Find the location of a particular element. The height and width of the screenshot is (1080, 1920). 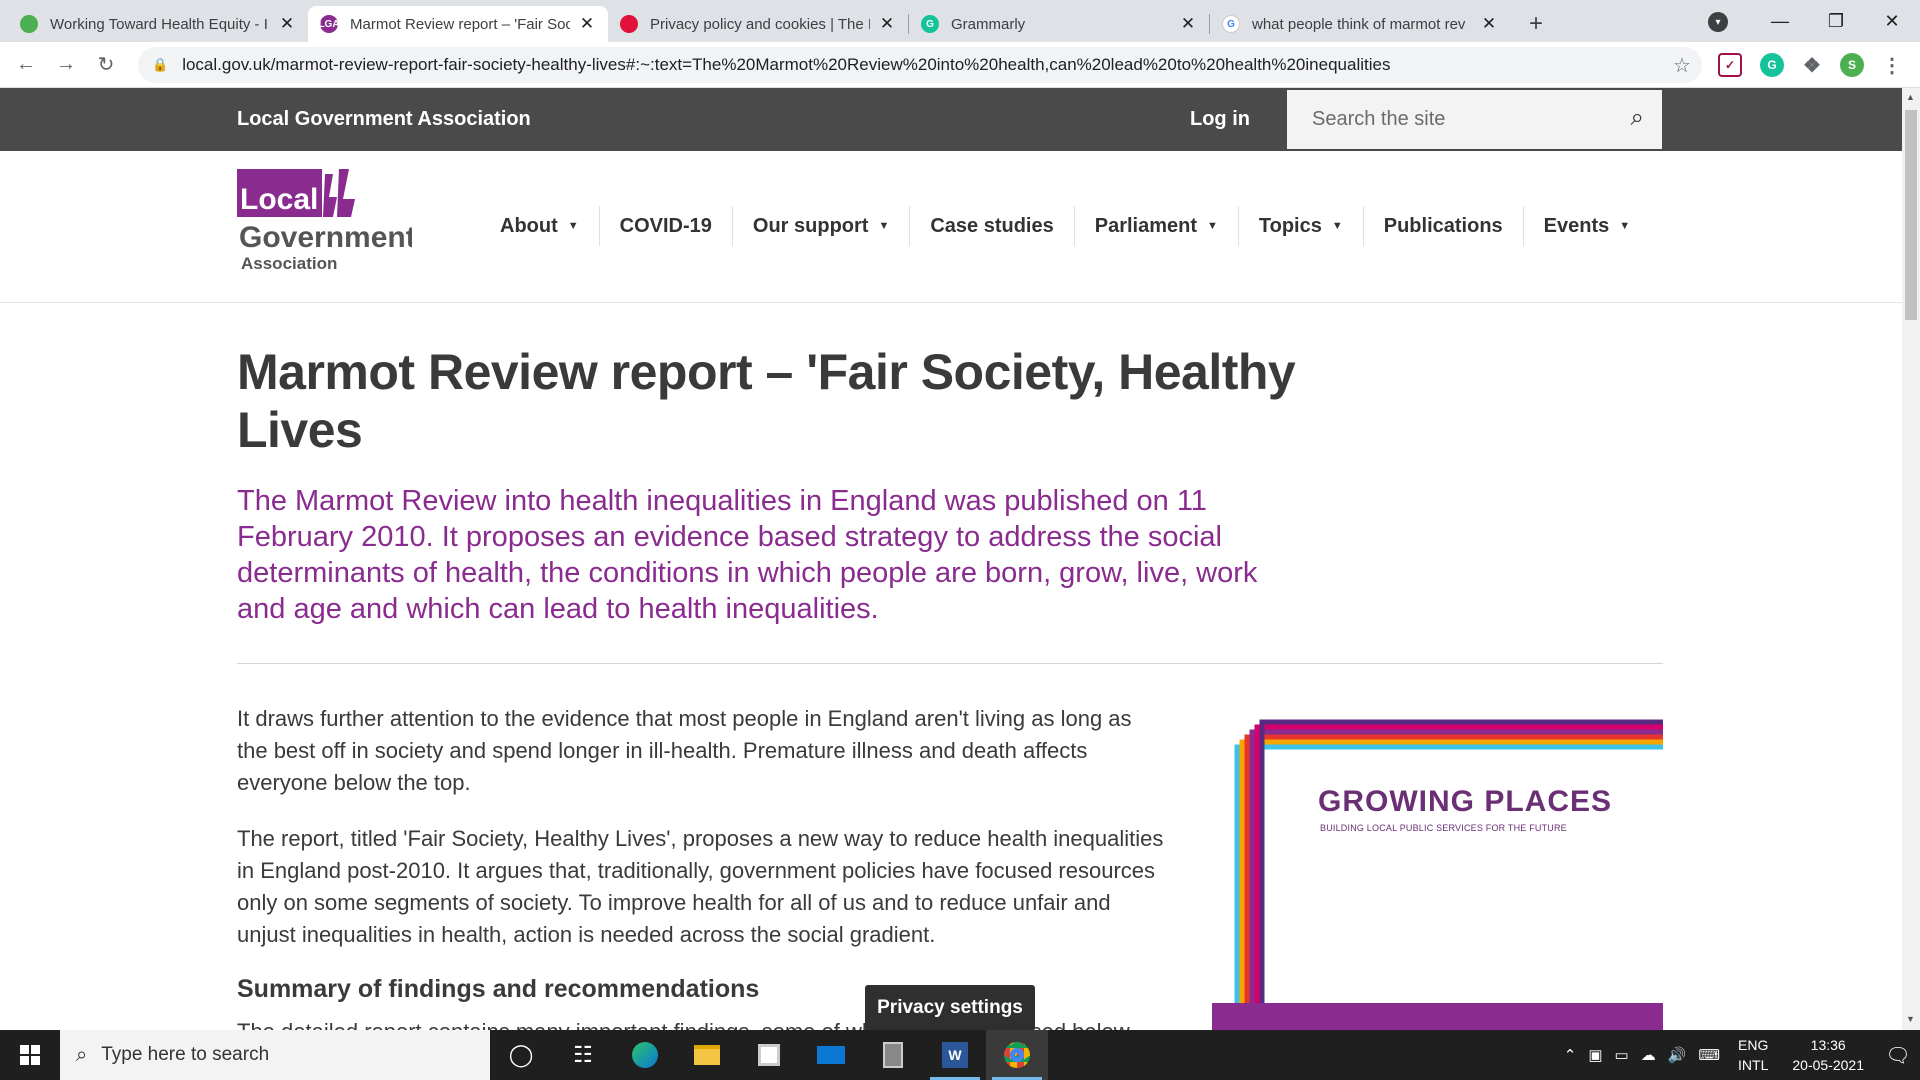

nav-item-label: Parliament is located at coordinates (1145, 225).